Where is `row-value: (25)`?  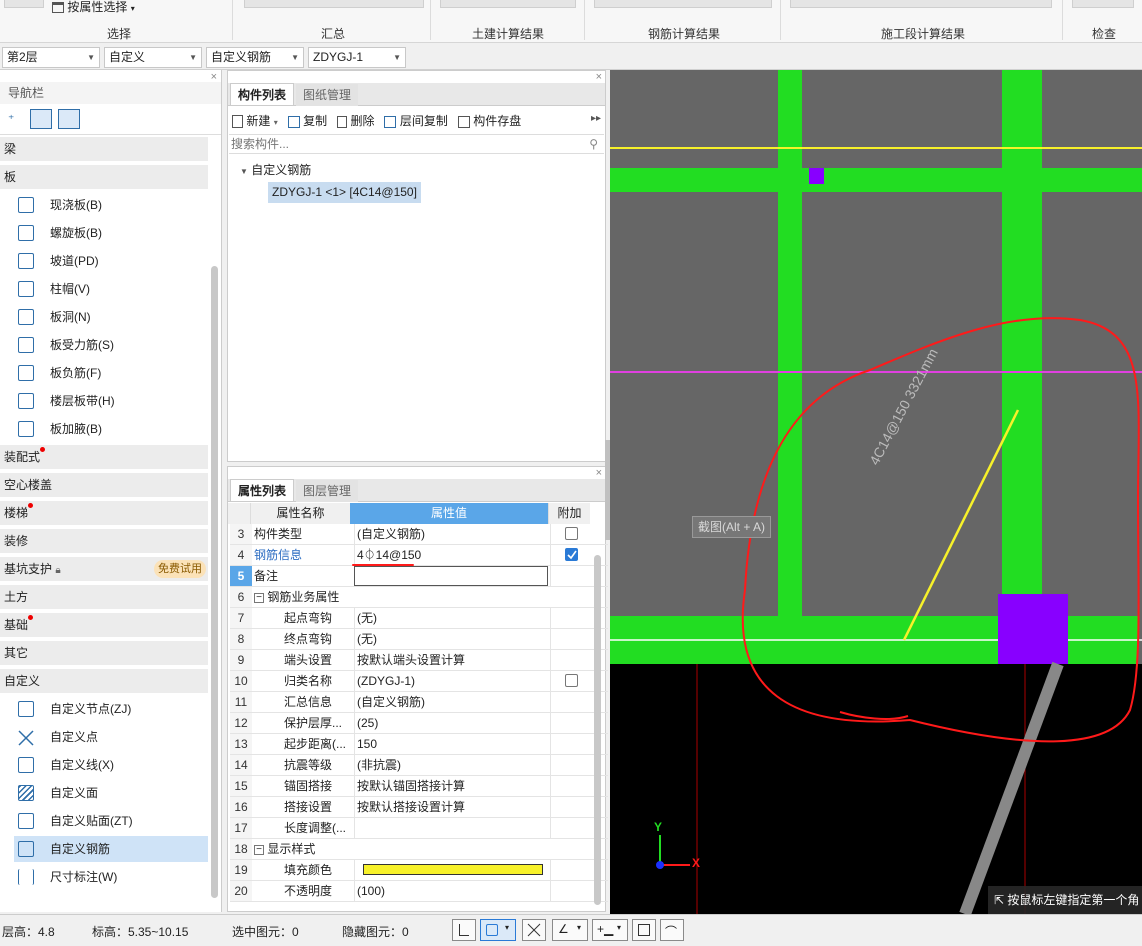
row-value: (25) is located at coordinates (451, 723).